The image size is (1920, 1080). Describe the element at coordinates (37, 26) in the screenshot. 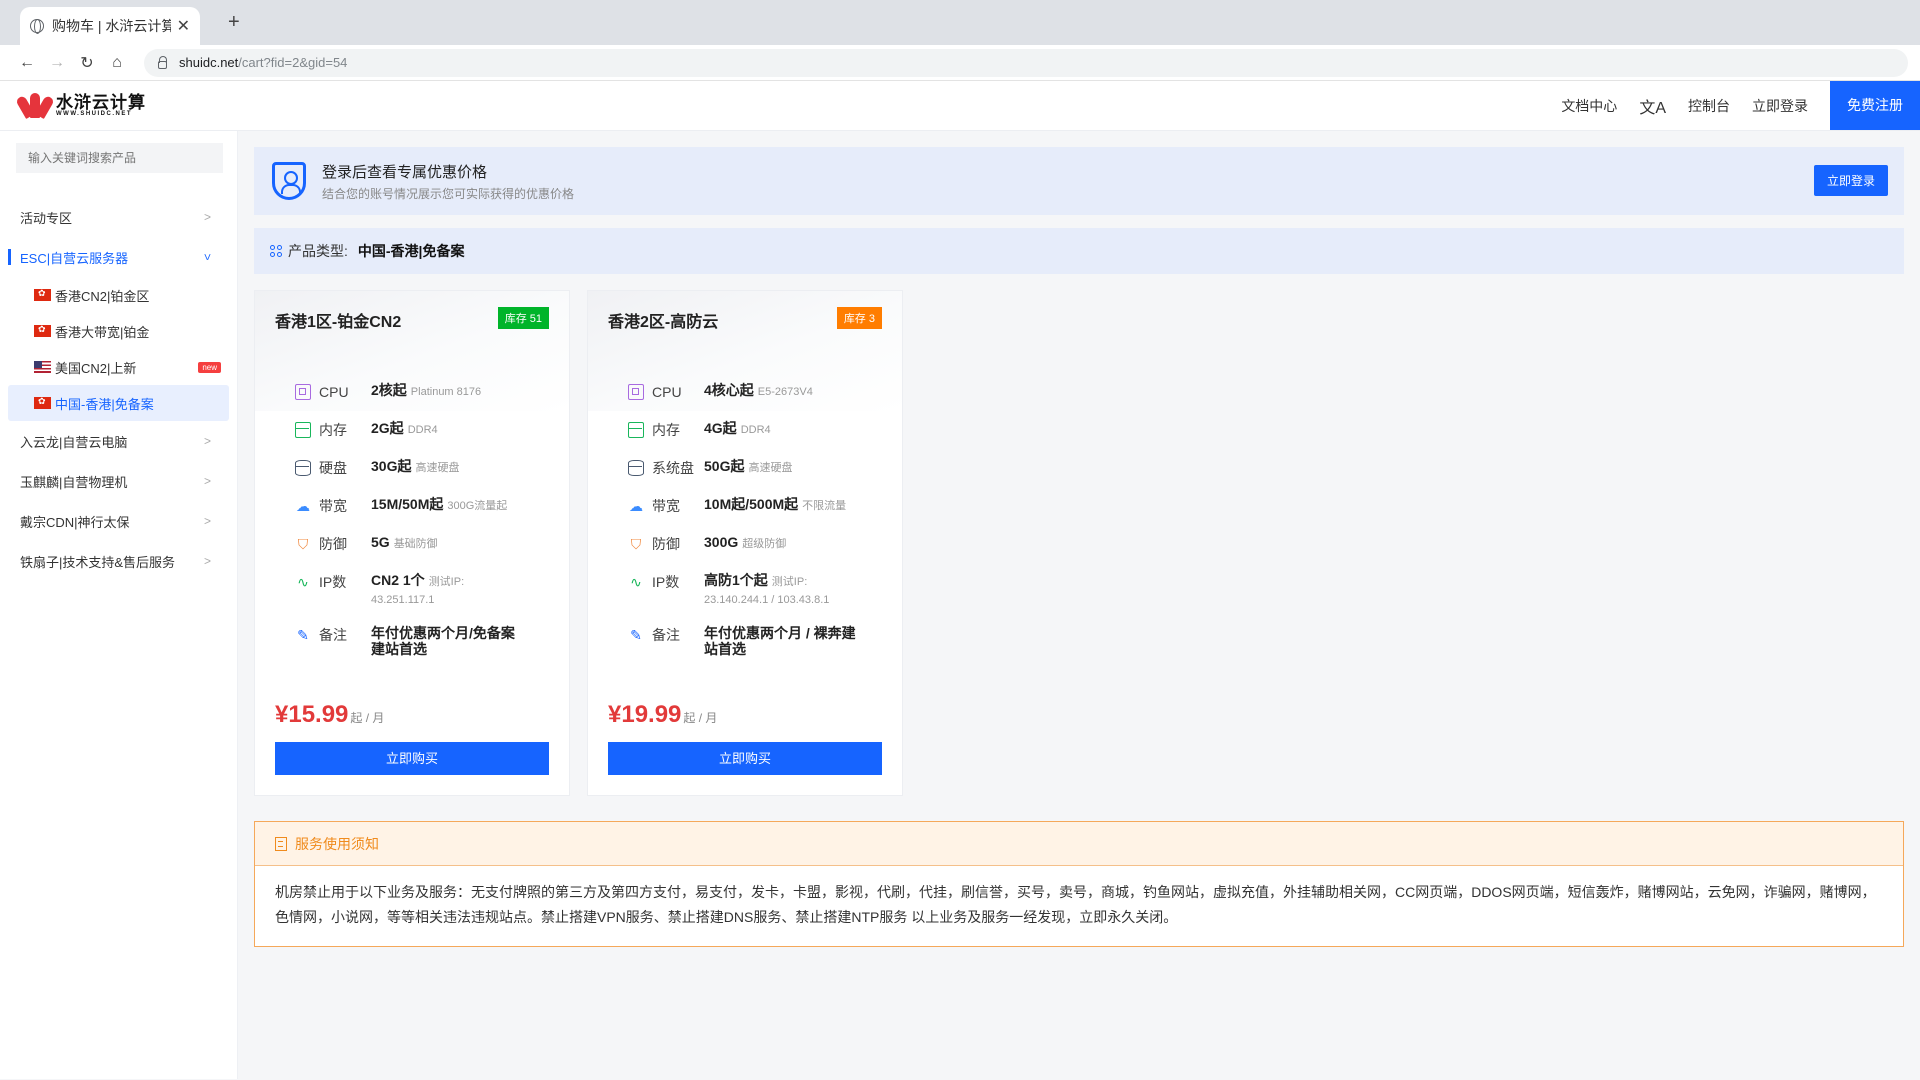

I see `globe-icon` at that location.